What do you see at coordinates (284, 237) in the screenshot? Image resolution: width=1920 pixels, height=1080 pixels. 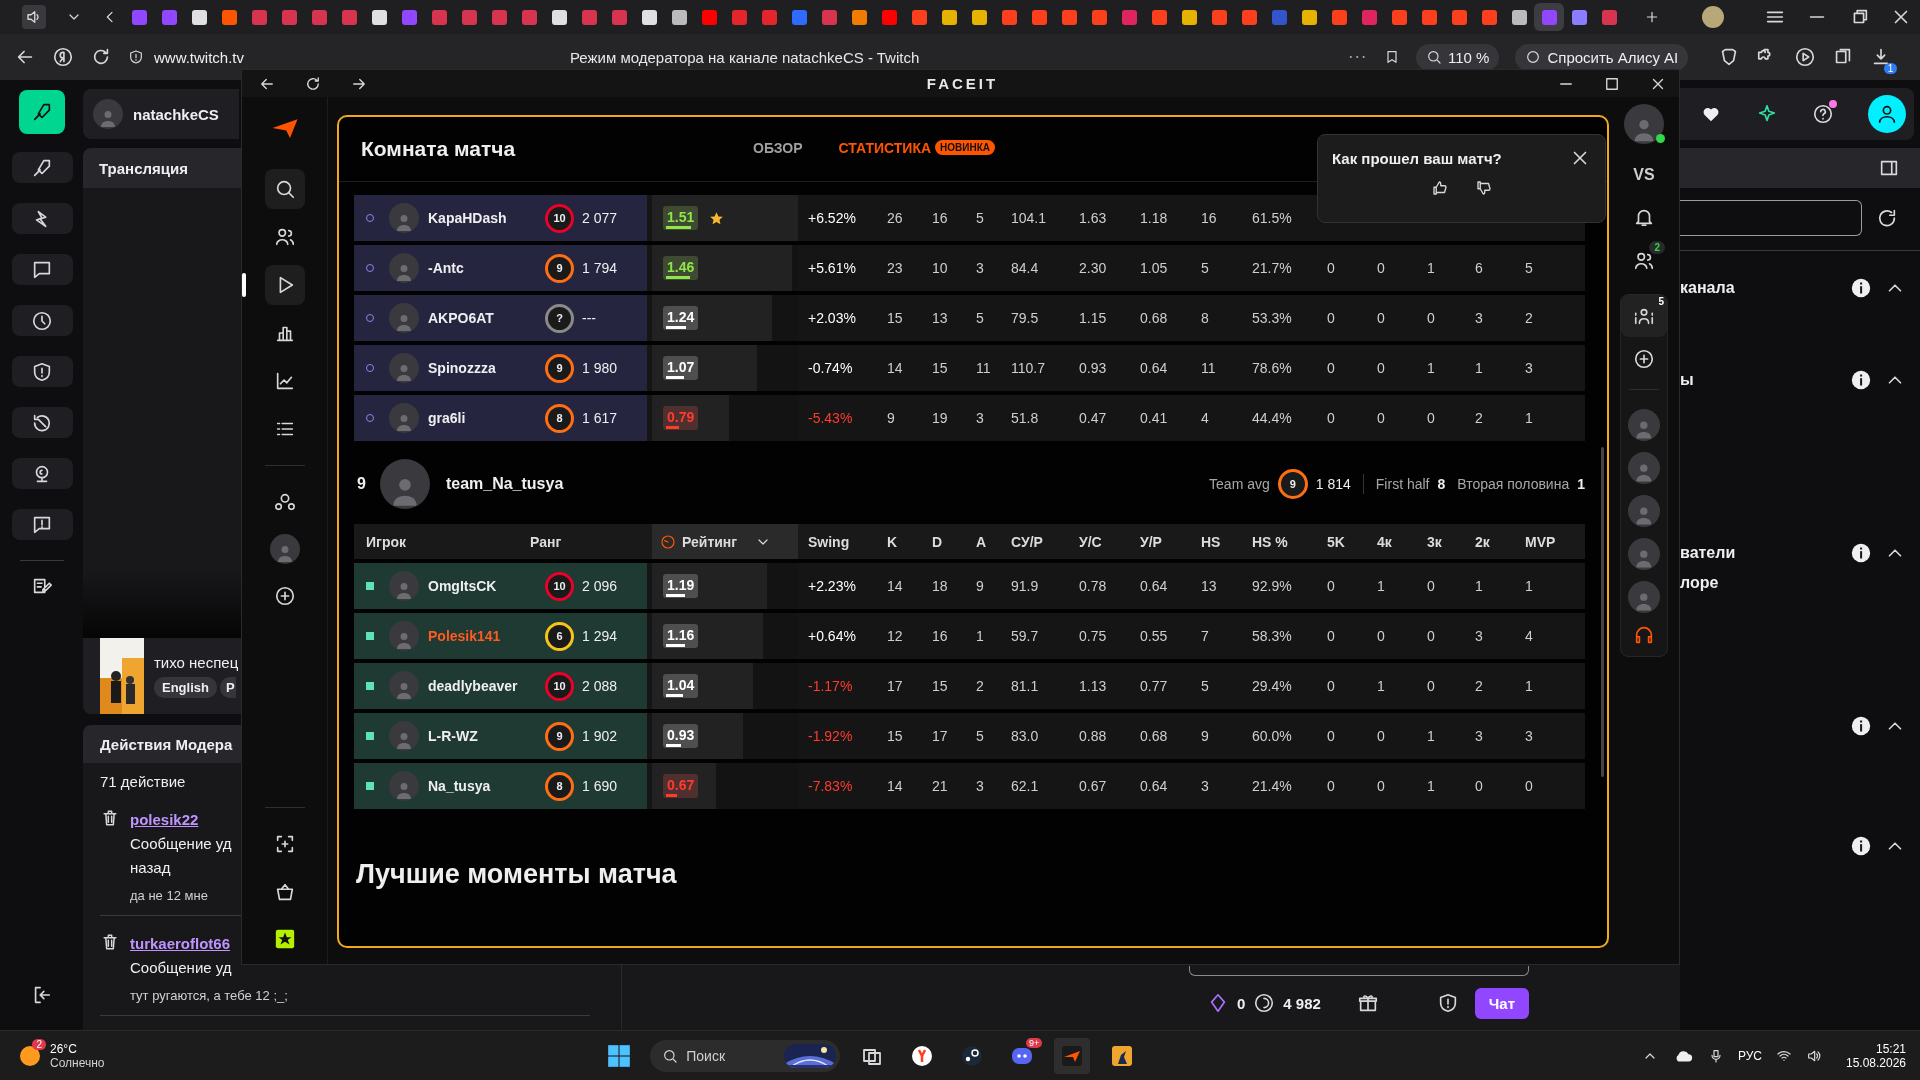 I see `people-icon` at bounding box center [284, 237].